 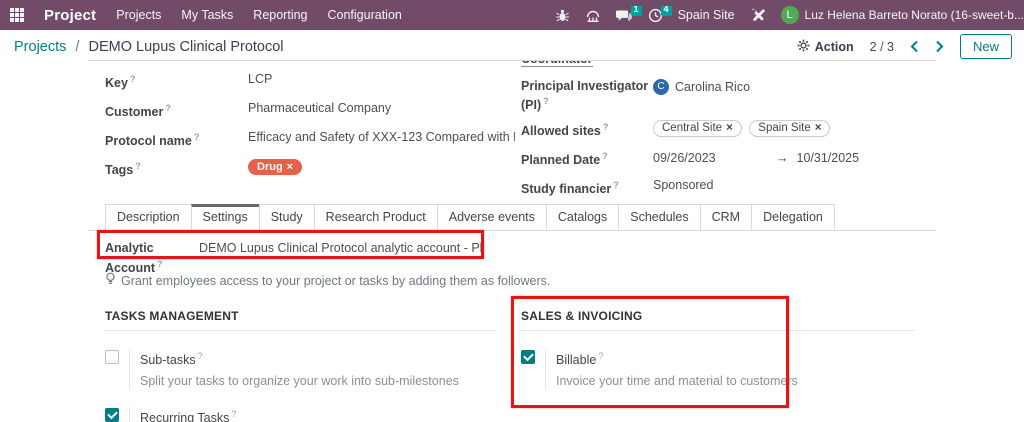 I want to click on field-key-value: LCP, so click(x=260, y=81).